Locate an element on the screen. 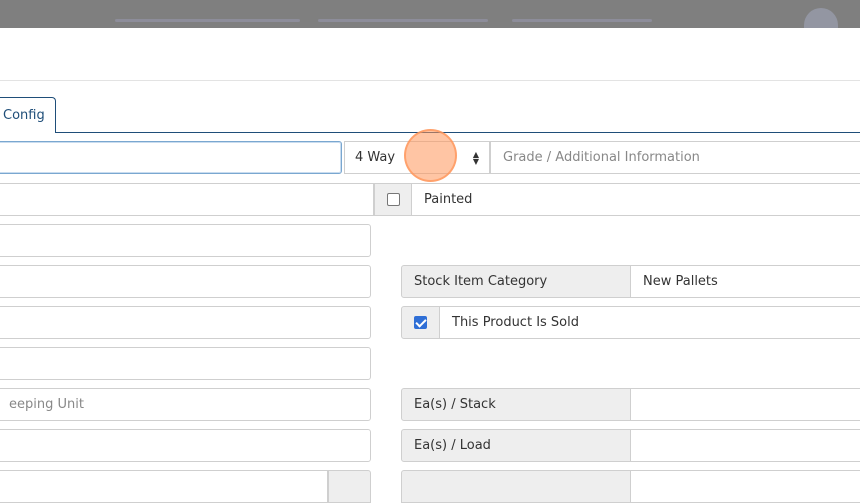 This screenshot has height=503, width=860. painted-checkbox is located at coordinates (393, 199).